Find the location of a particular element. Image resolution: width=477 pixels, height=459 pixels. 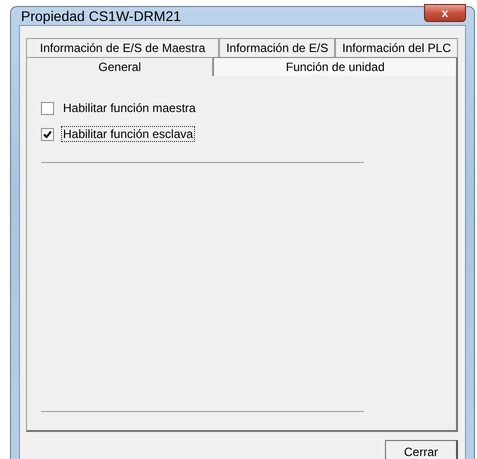

tab: Información del PLC is located at coordinates (396, 47).